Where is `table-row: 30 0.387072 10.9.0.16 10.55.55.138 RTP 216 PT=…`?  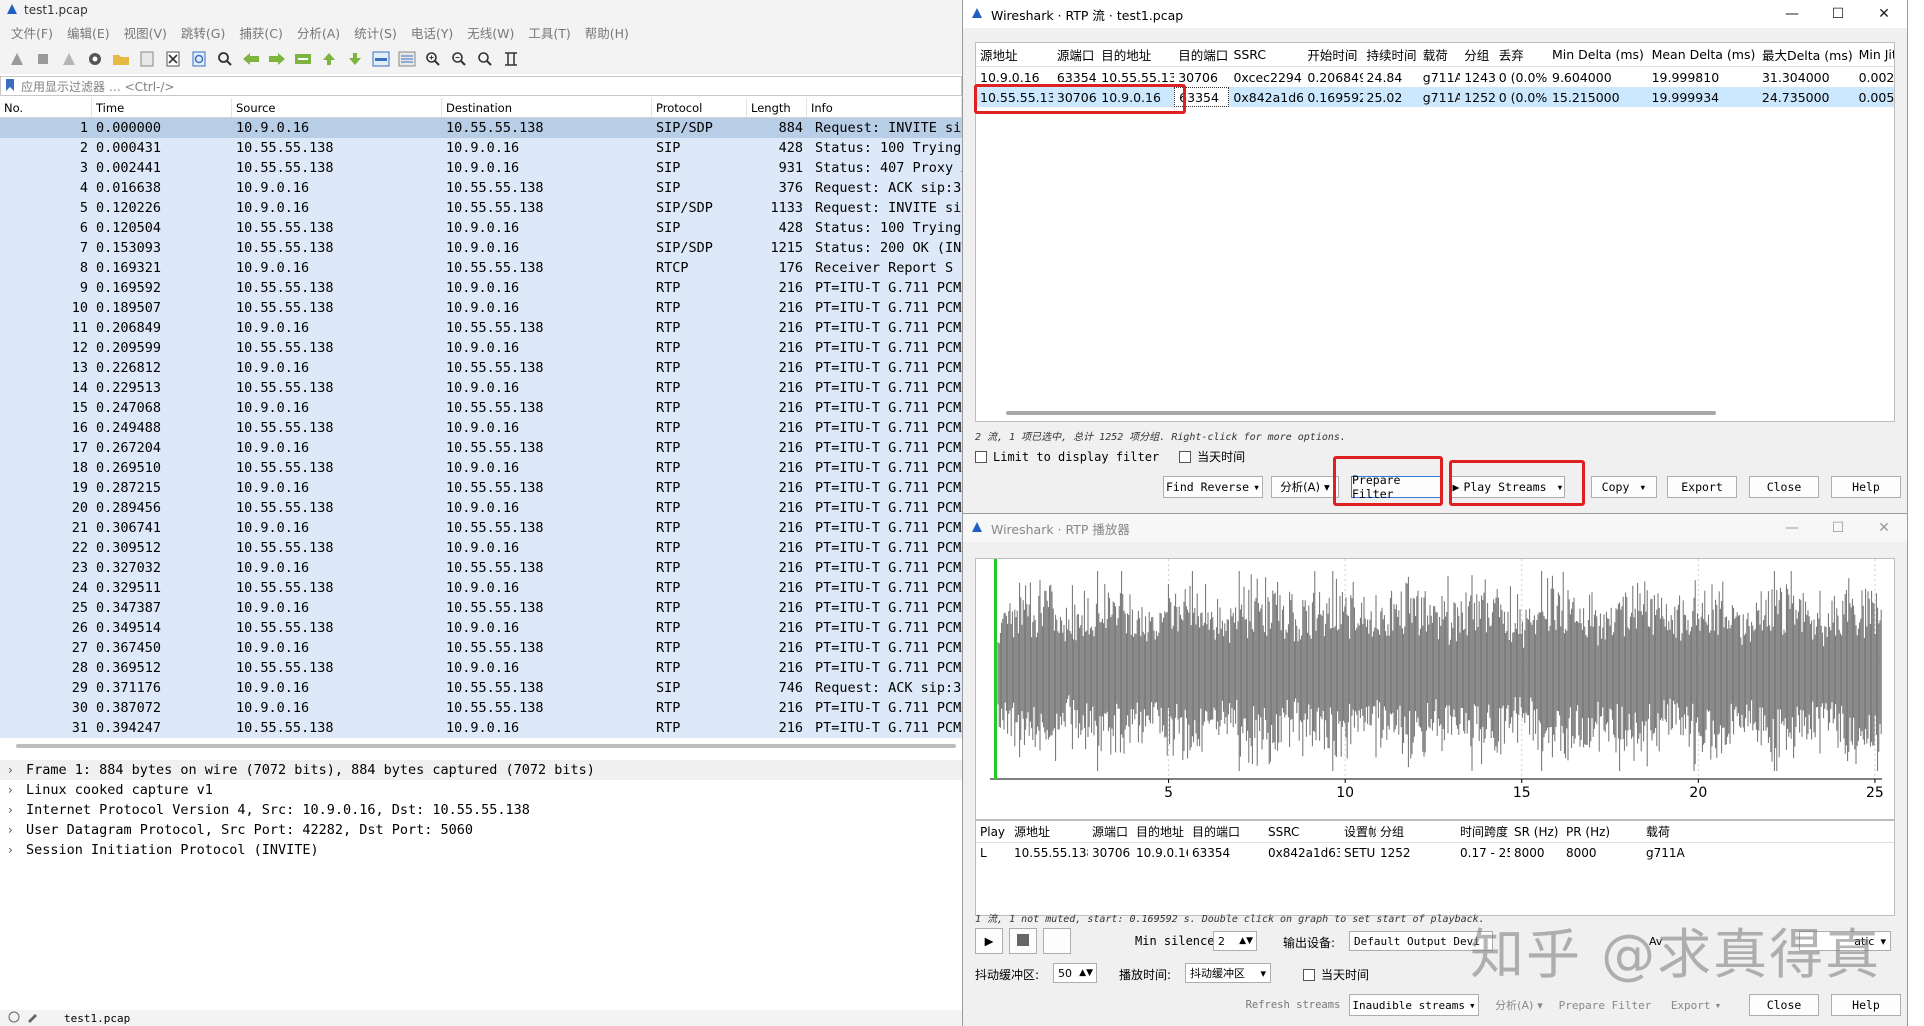
table-row: 30 0.387072 10.9.0.16 10.55.55.138 RTP 216 PT=… is located at coordinates (481, 708).